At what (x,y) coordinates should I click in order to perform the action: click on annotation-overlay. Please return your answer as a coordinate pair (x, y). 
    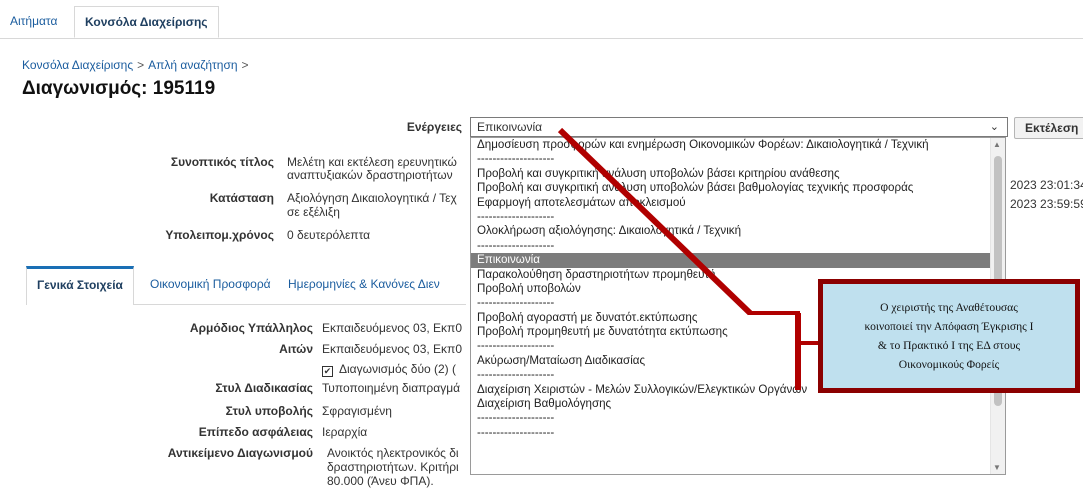
    Looking at the image, I should click on (687, 258).